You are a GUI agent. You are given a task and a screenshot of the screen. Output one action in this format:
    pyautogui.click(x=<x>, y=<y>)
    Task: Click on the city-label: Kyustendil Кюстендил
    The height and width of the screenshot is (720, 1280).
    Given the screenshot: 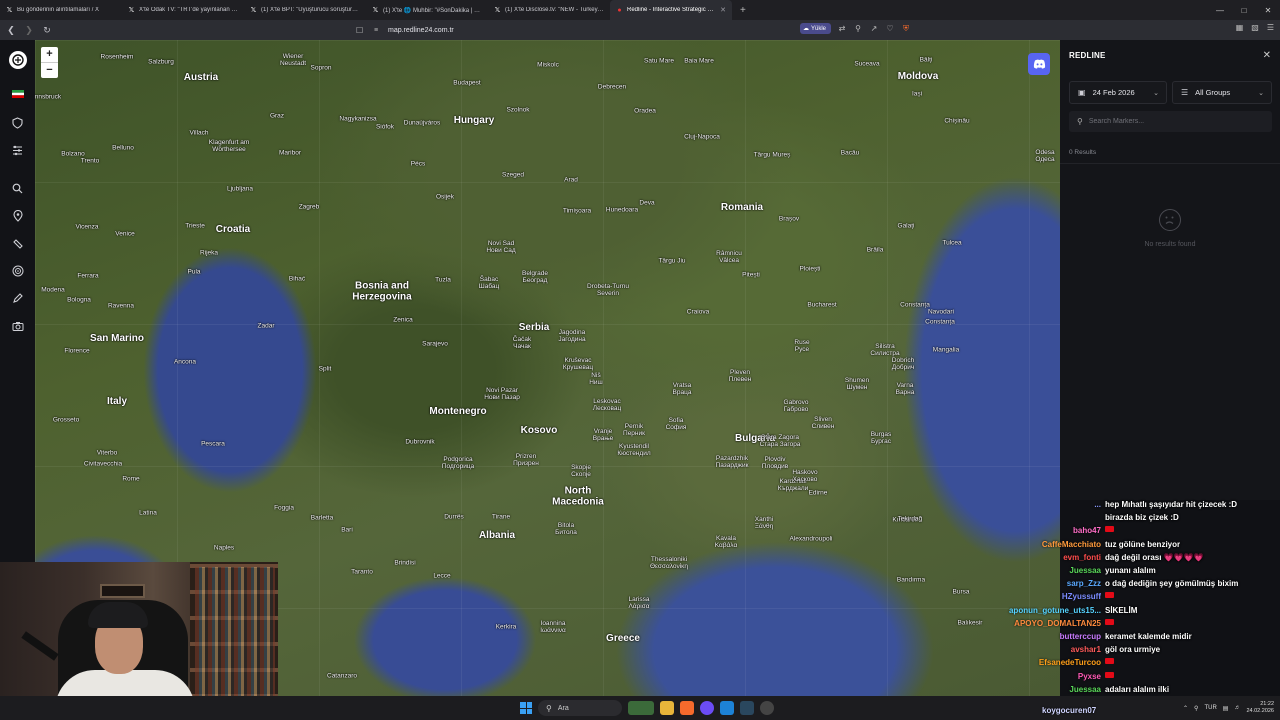 What is the action you would take?
    pyautogui.click(x=634, y=450)
    